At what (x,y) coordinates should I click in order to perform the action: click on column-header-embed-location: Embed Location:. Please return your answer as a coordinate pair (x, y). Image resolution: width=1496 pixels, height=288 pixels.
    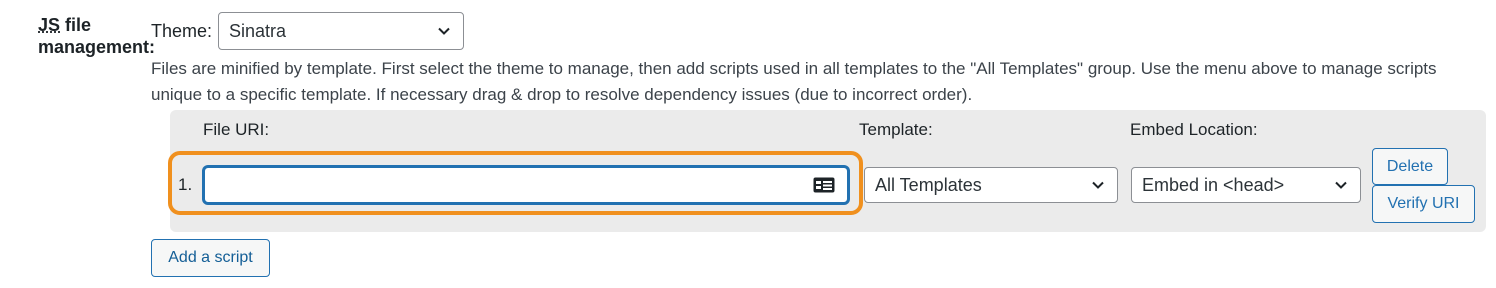
    Looking at the image, I should click on (1194, 129).